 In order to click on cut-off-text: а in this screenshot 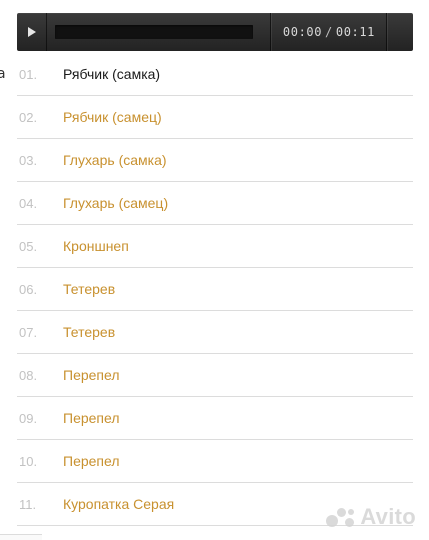, I will do `click(3, 74)`.